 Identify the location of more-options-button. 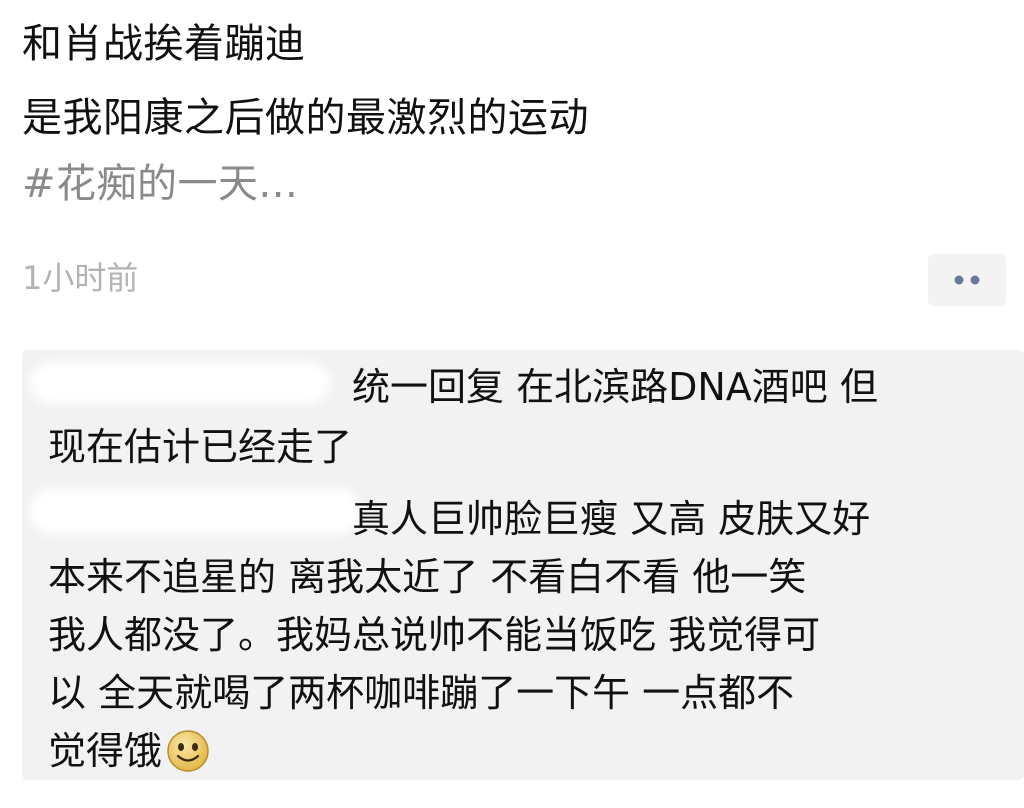
(967, 280).